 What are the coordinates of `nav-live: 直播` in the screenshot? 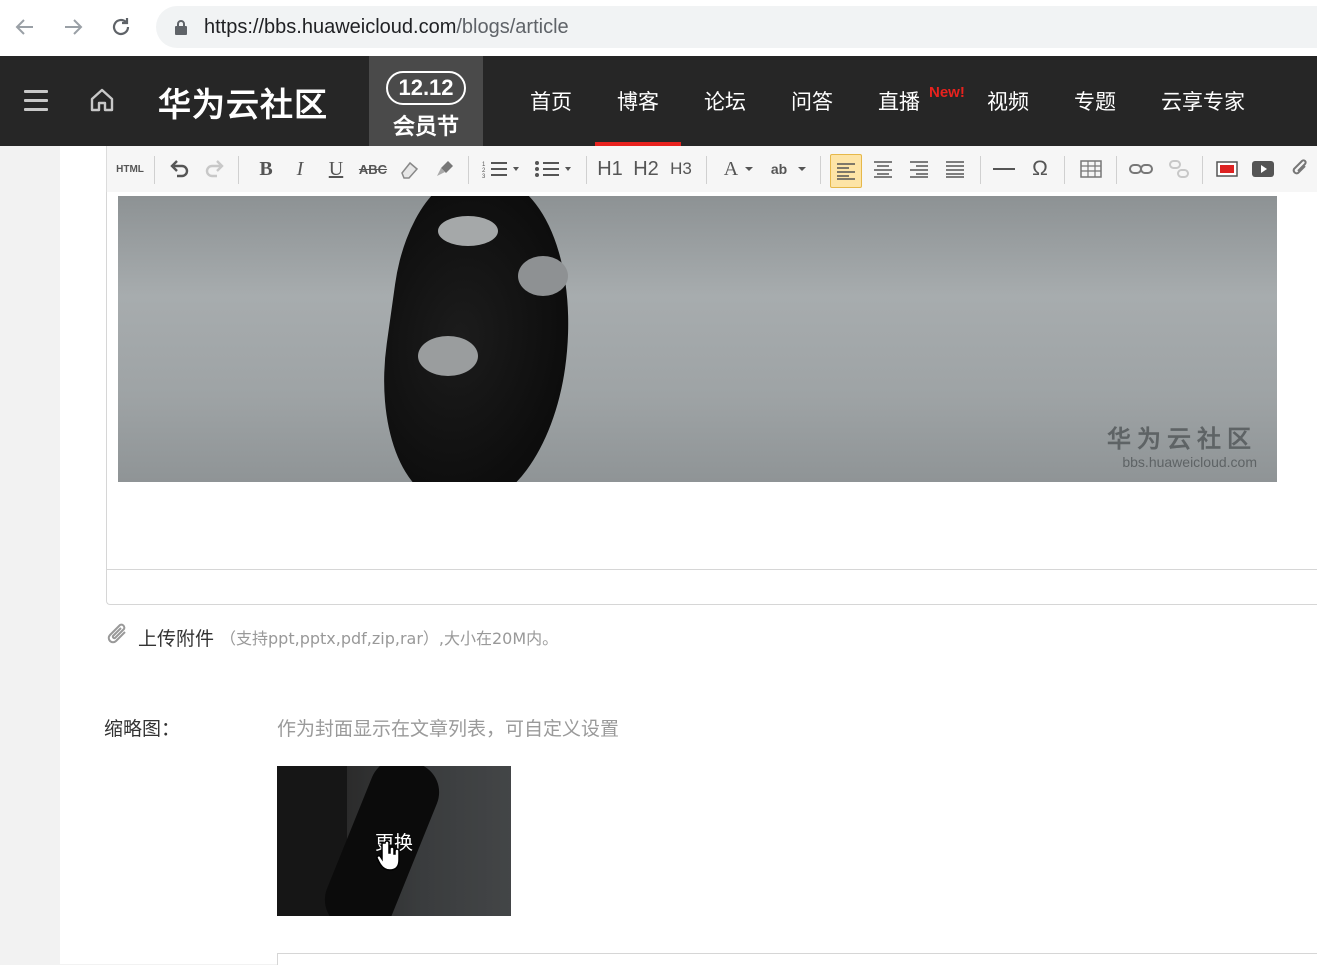 It's located at (899, 101).